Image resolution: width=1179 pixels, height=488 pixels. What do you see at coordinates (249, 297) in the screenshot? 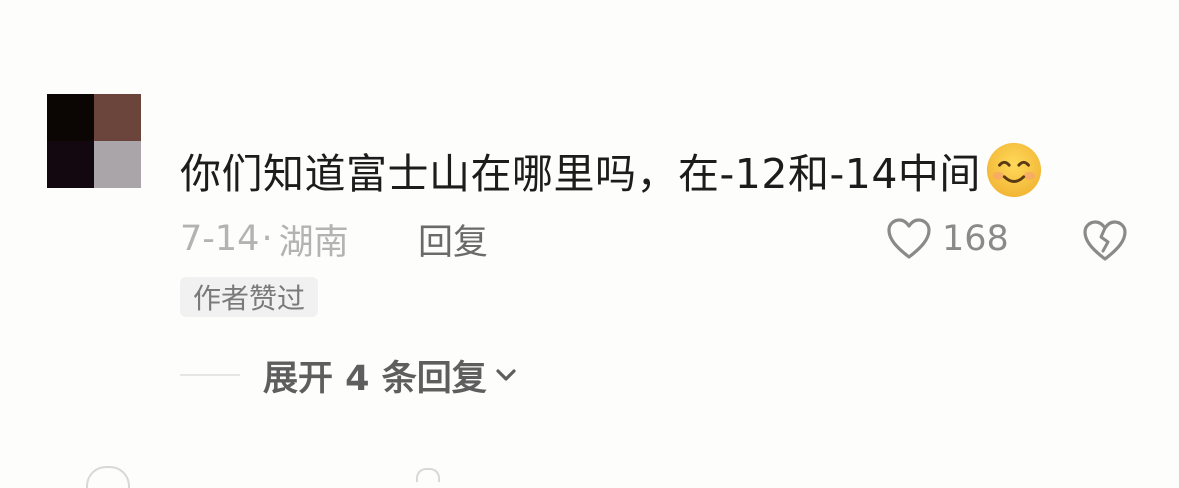
I see `author-liked-badge: 作者赞过` at bounding box center [249, 297].